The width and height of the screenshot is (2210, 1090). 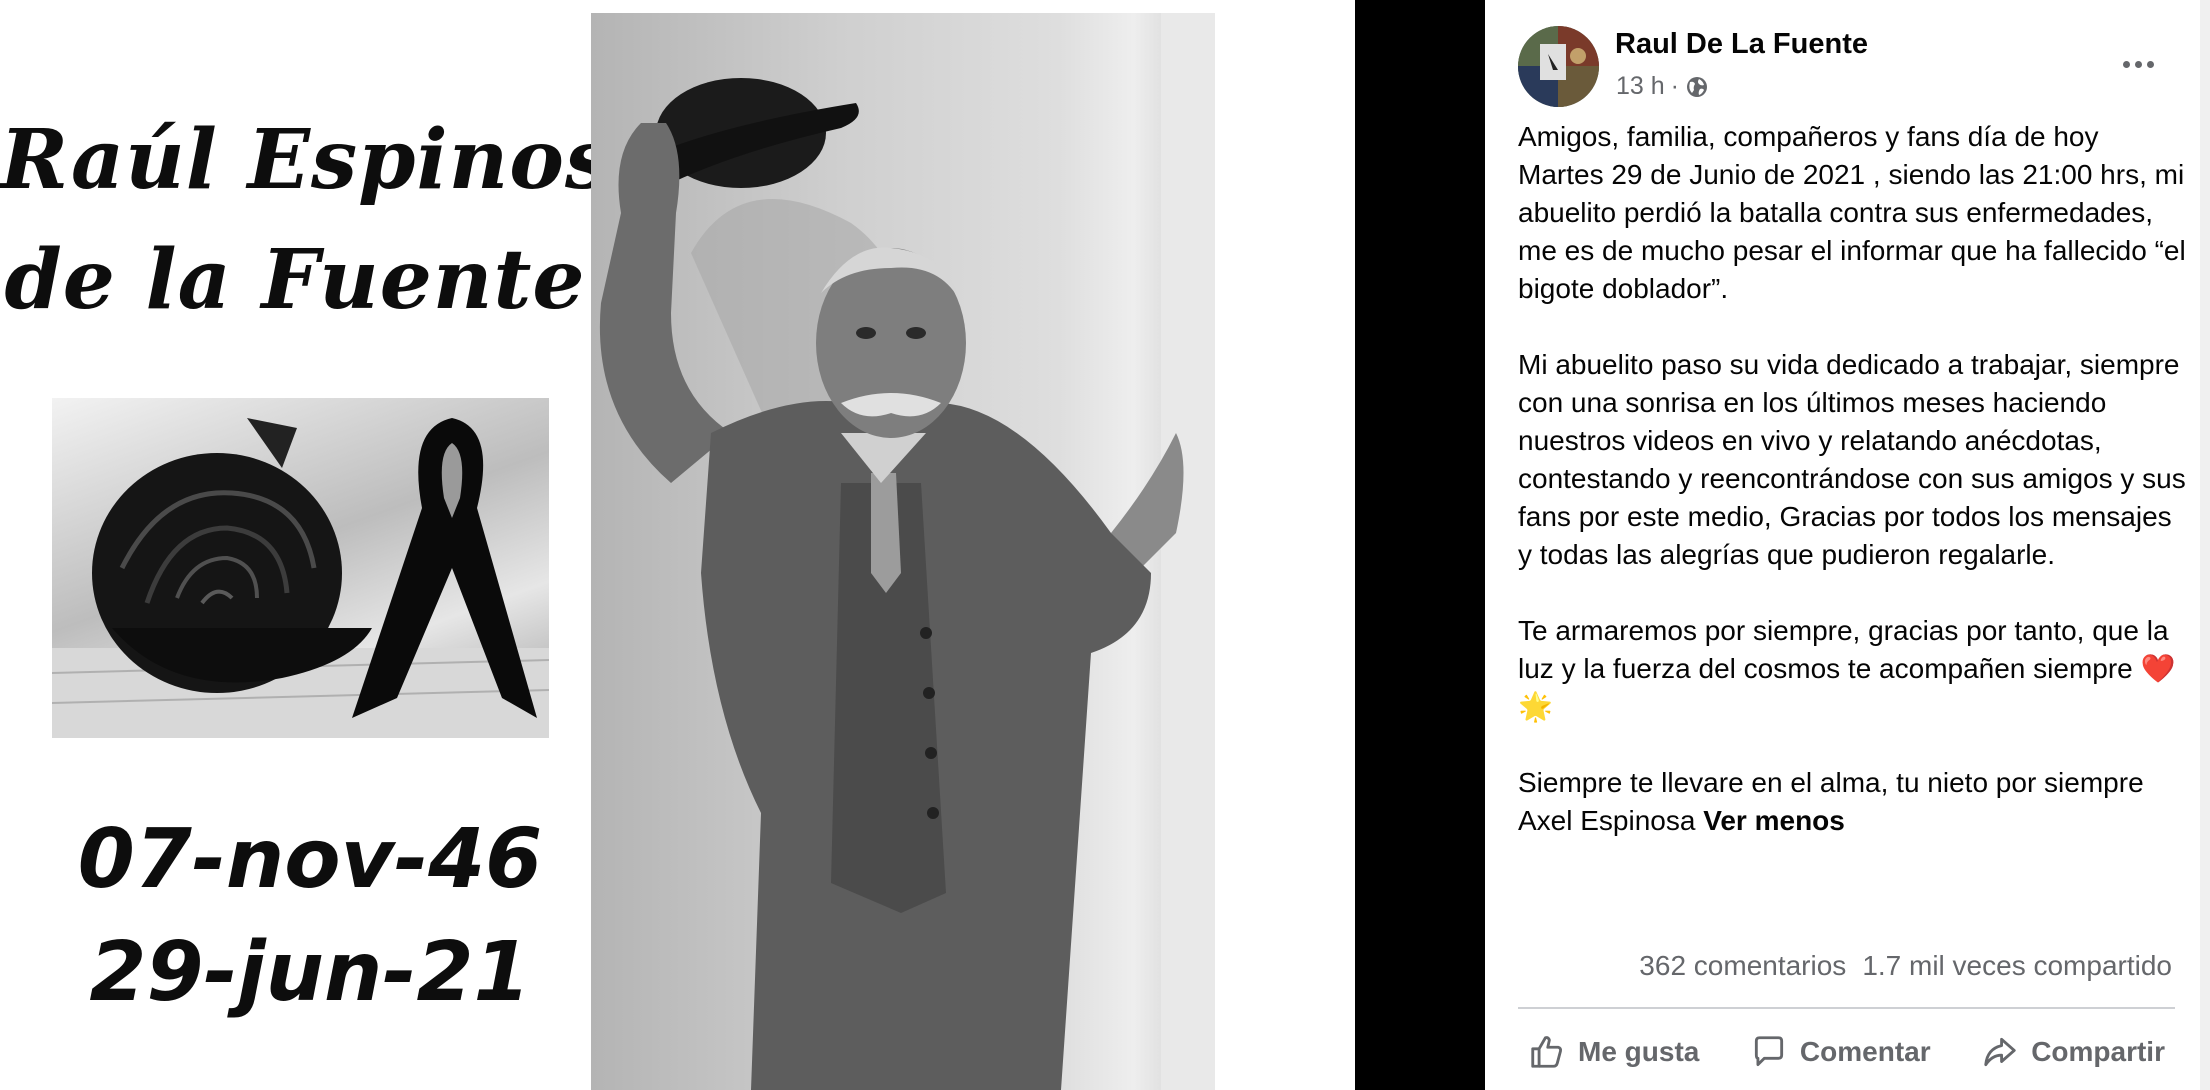 What do you see at coordinates (1742, 966) in the screenshot?
I see `comments-count: 362 comentarios` at bounding box center [1742, 966].